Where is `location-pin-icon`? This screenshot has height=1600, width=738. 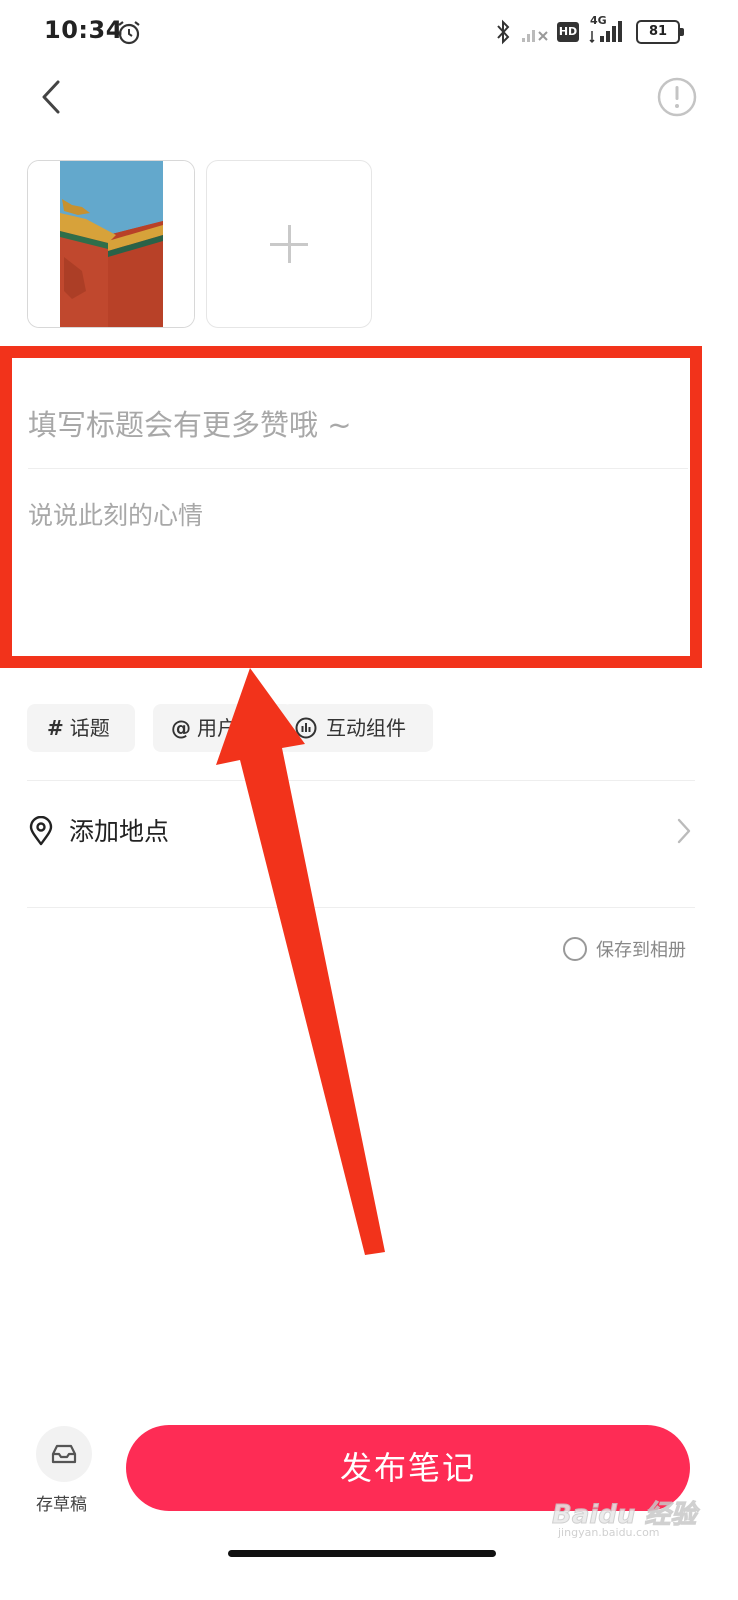 location-pin-icon is located at coordinates (41, 831).